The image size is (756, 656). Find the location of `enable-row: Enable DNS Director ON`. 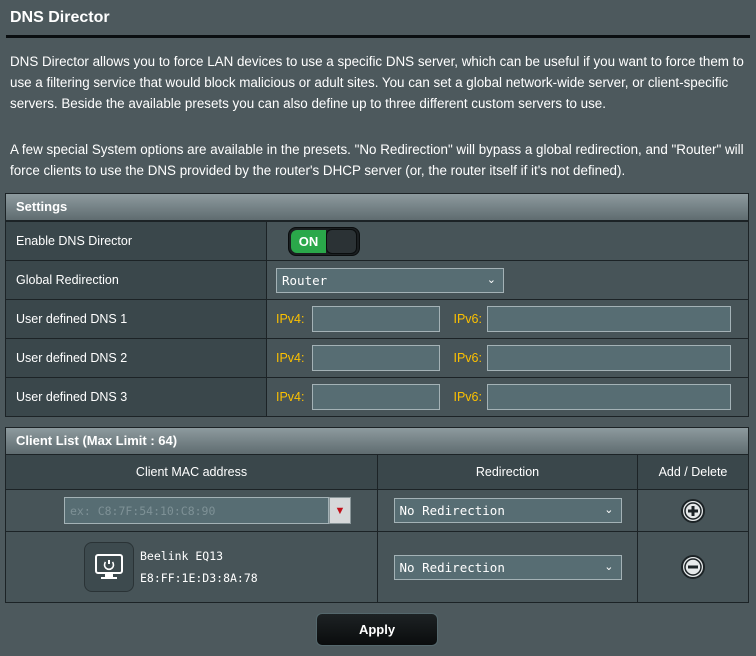

enable-row: Enable DNS Director ON is located at coordinates (377, 240).